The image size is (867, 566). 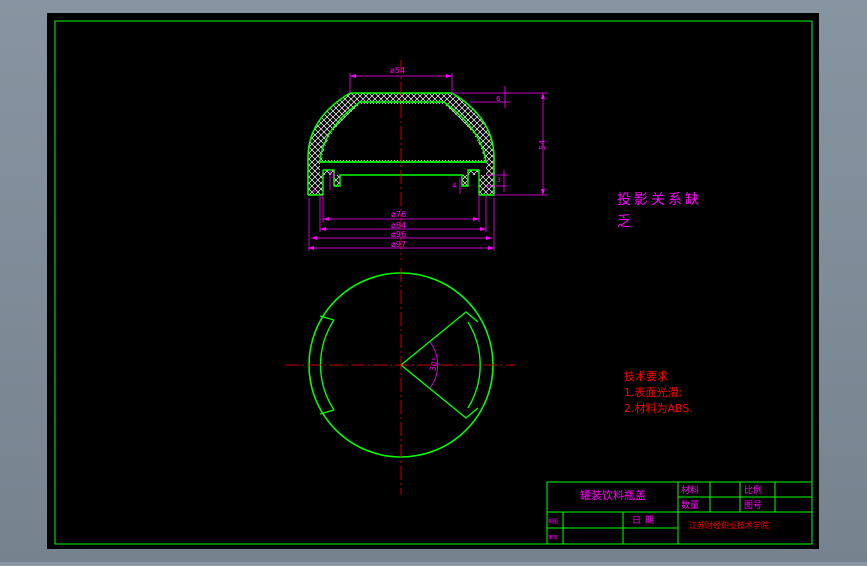 What do you see at coordinates (499, 180) in the screenshot?
I see `dim-slot-right-height: 3` at bounding box center [499, 180].